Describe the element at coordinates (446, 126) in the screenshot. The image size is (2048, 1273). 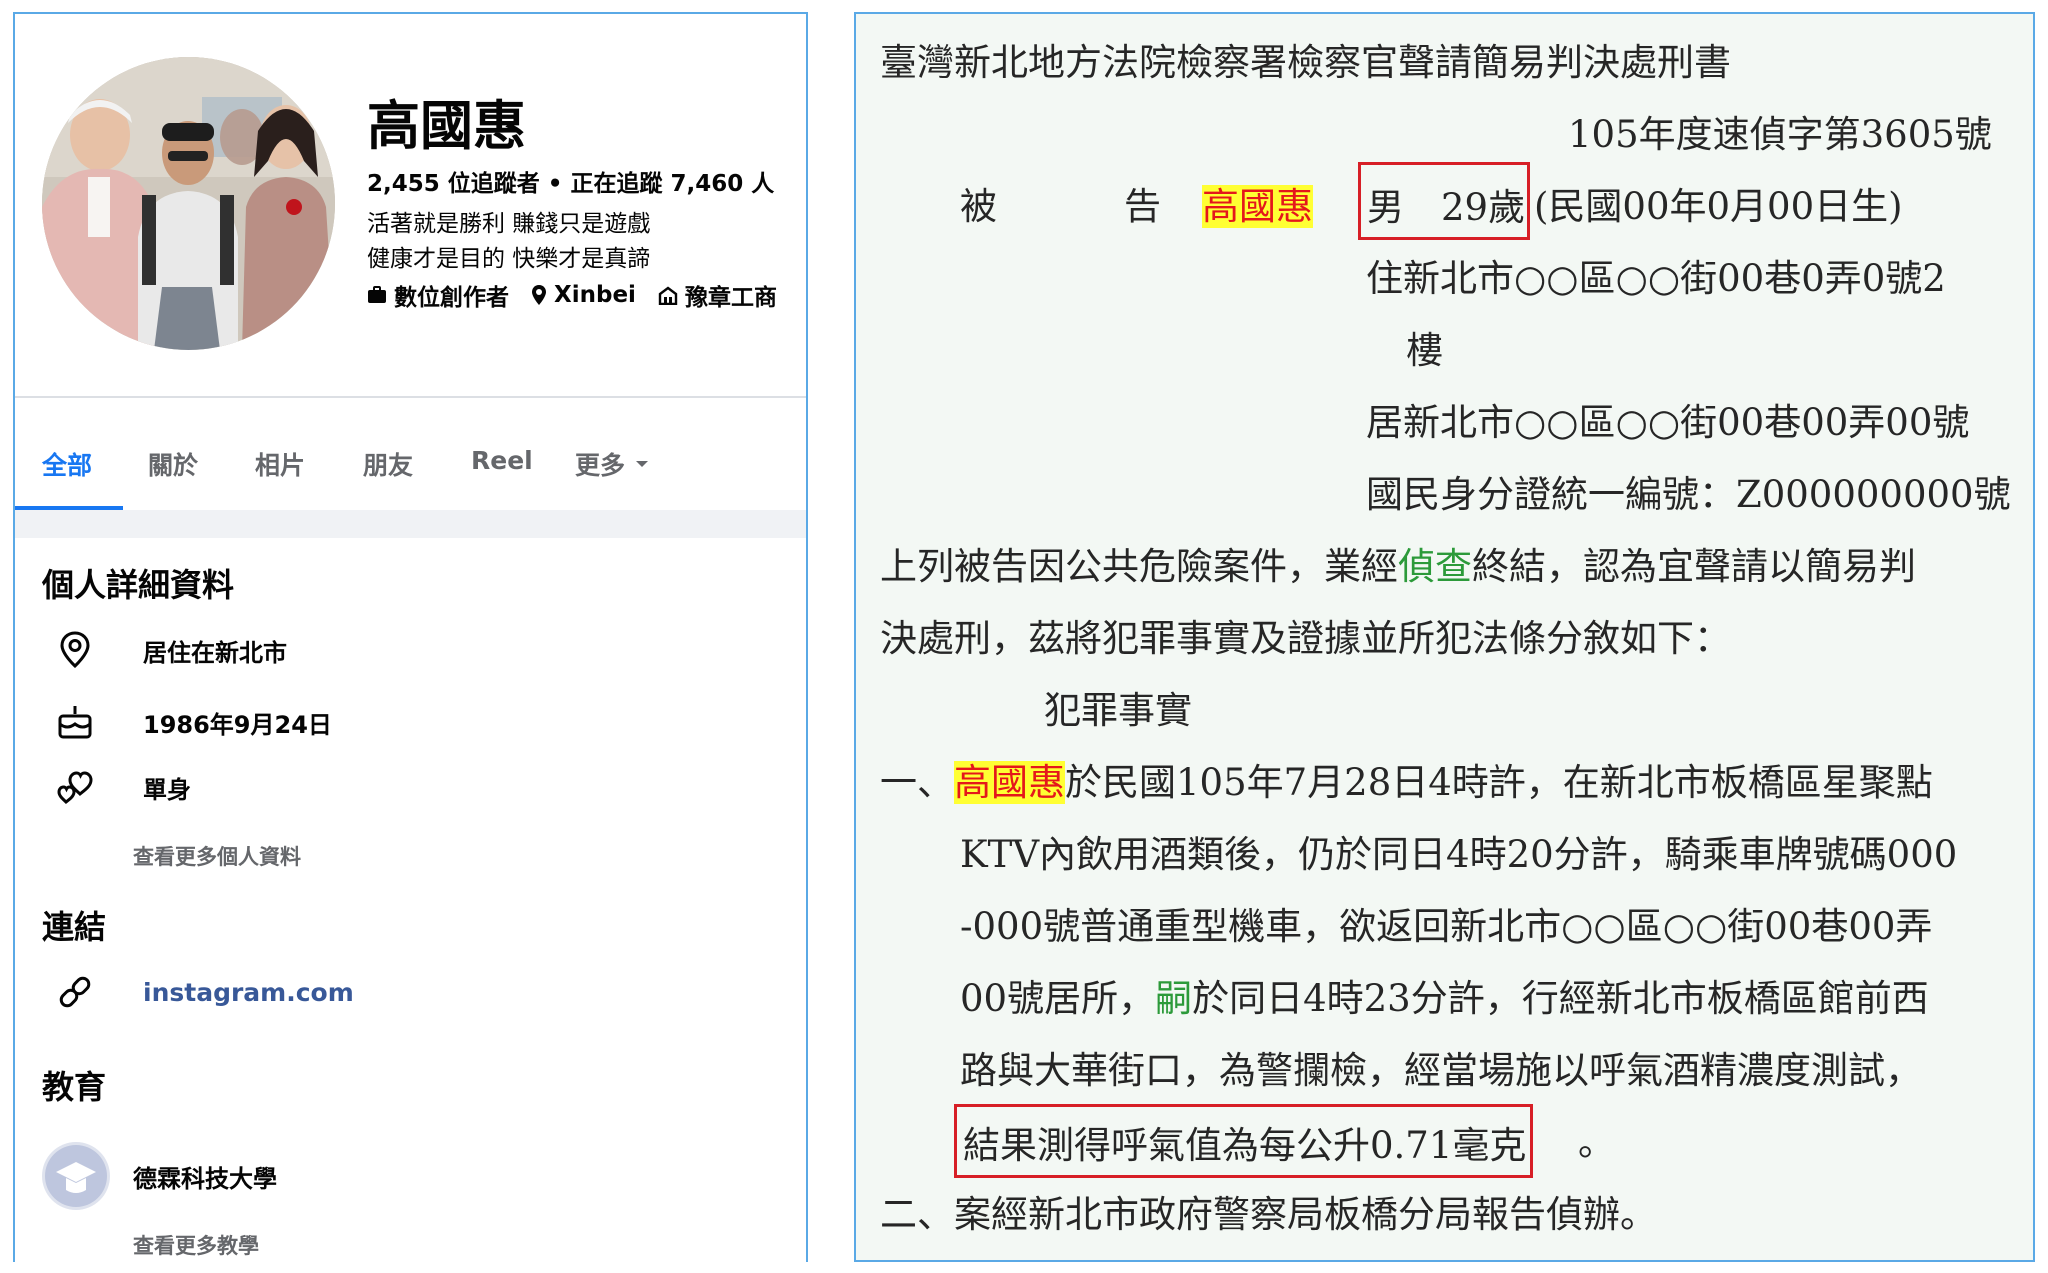
I see `profile-name: 高國惠` at that location.